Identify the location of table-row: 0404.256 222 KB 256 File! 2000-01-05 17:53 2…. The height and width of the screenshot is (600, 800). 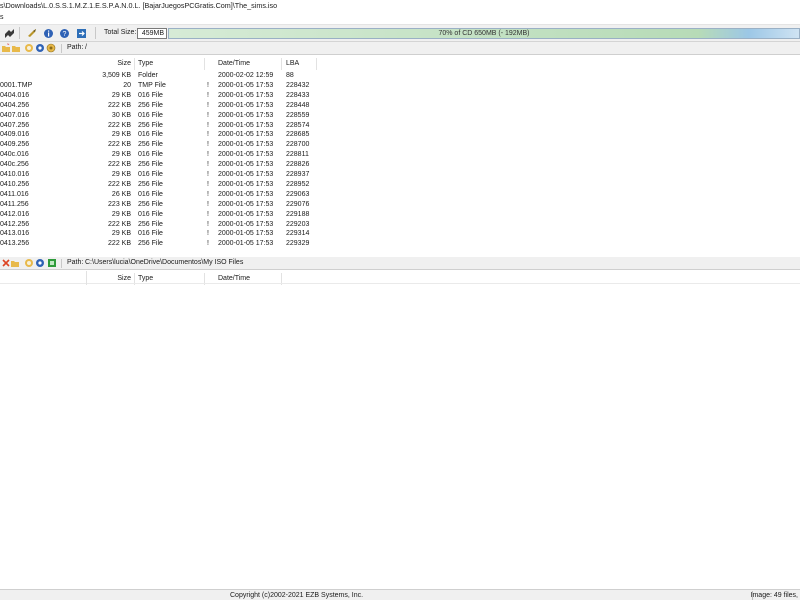
(400, 106).